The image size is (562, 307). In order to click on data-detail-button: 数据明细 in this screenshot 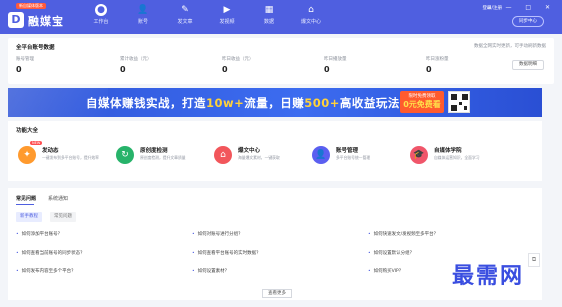, I will do `click(528, 65)`.